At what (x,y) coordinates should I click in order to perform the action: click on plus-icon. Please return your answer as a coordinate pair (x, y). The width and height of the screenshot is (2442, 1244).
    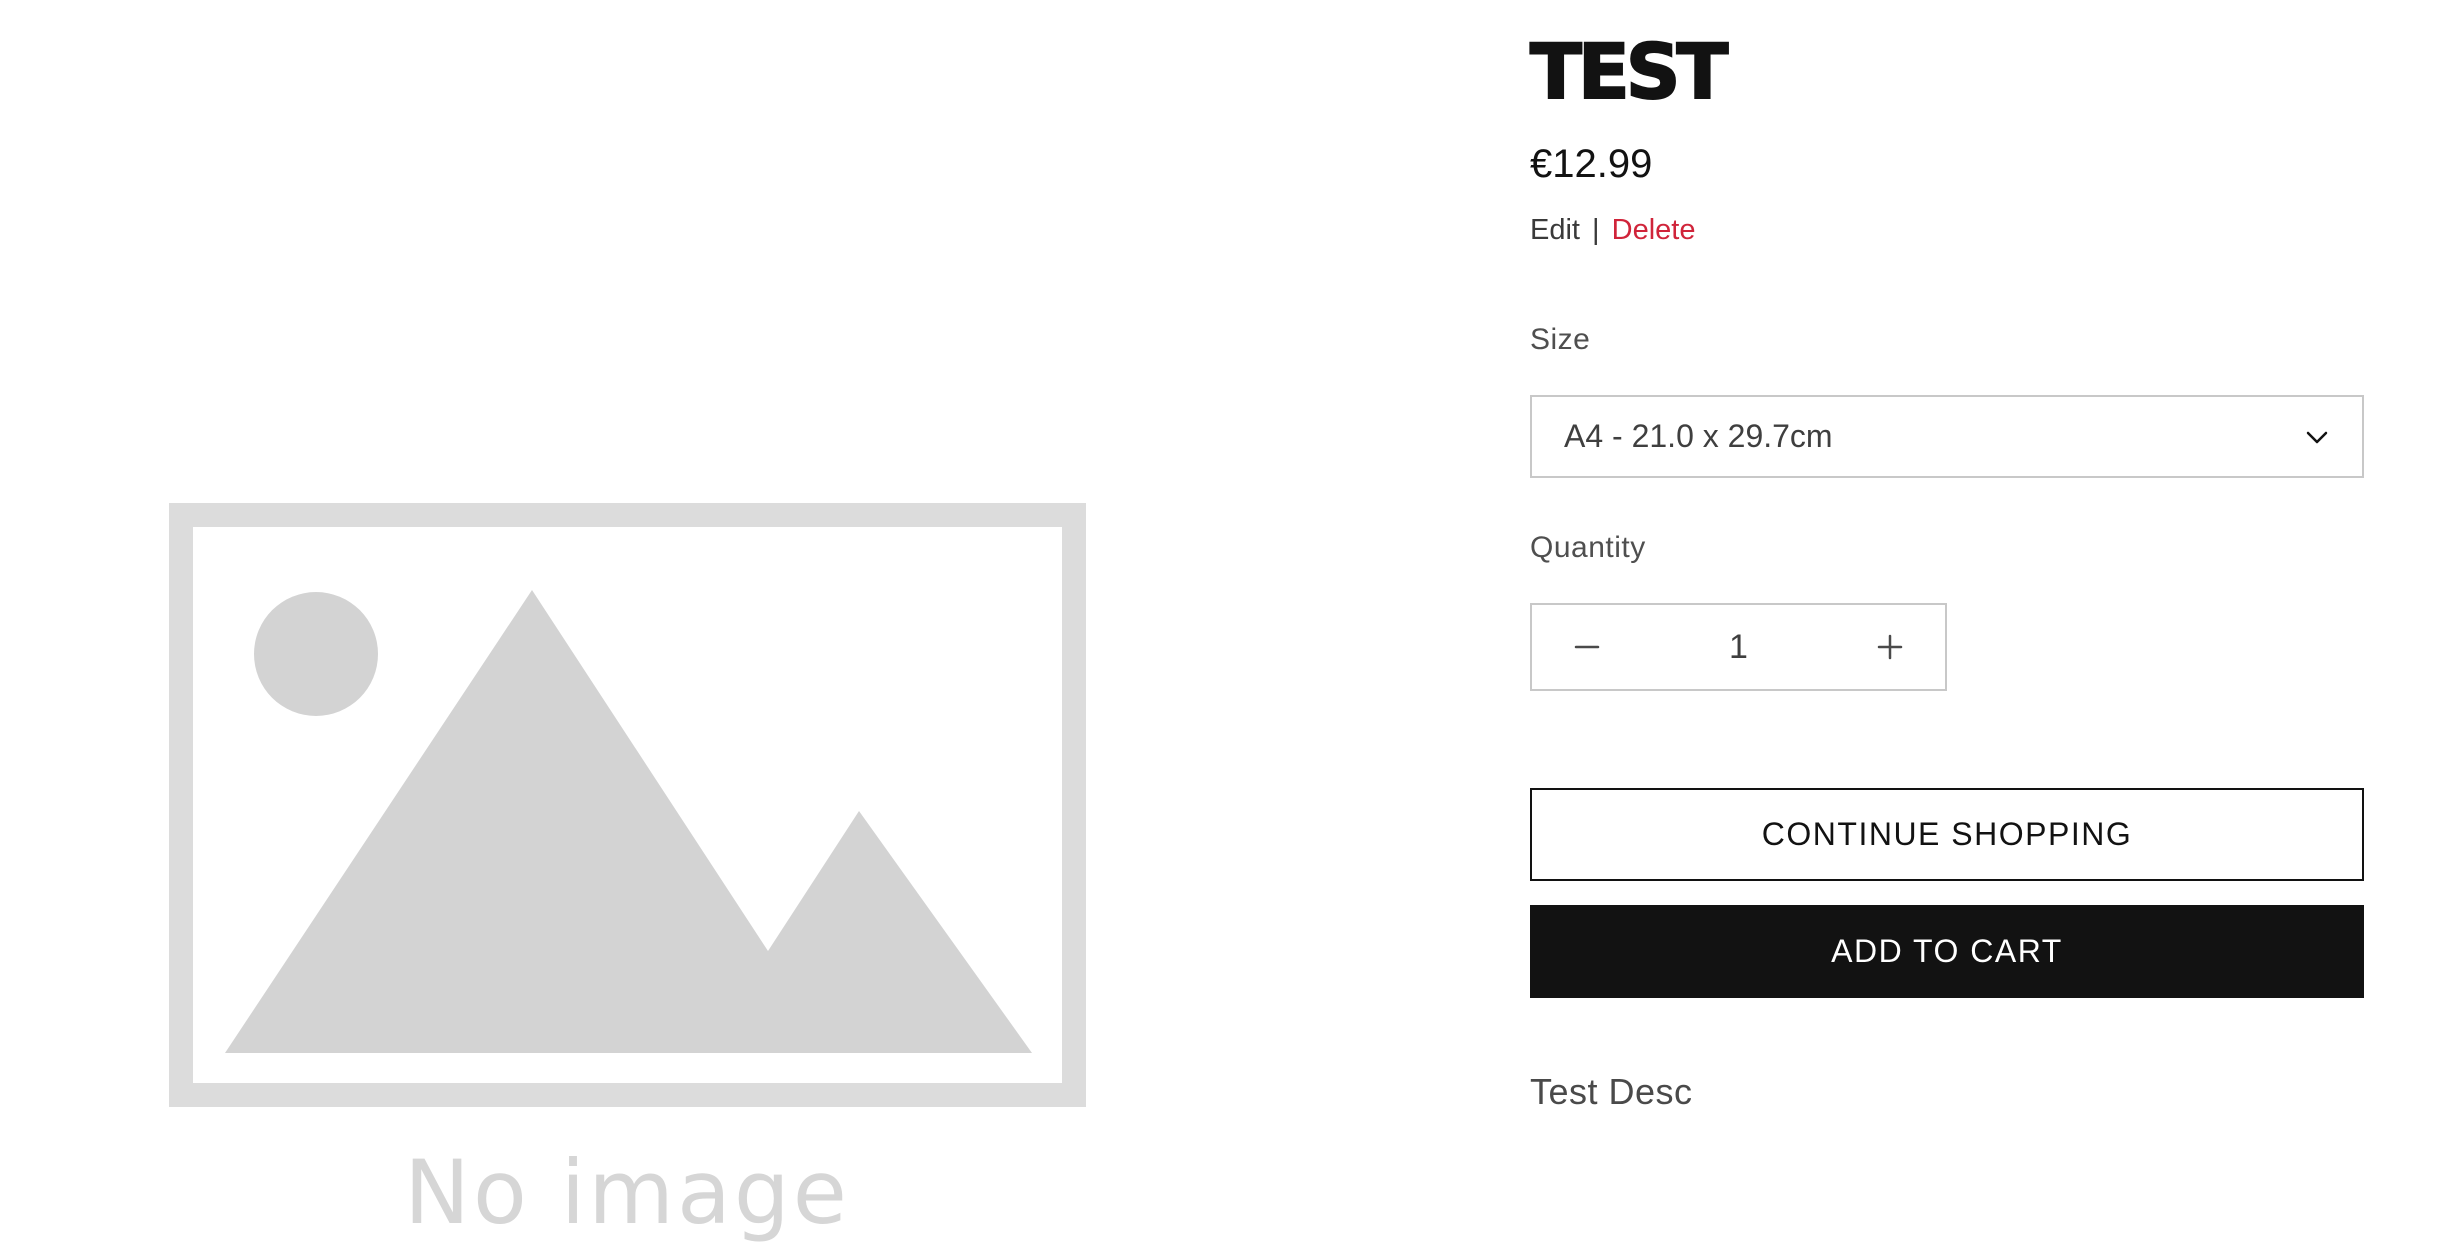
    Looking at the image, I should click on (1890, 647).